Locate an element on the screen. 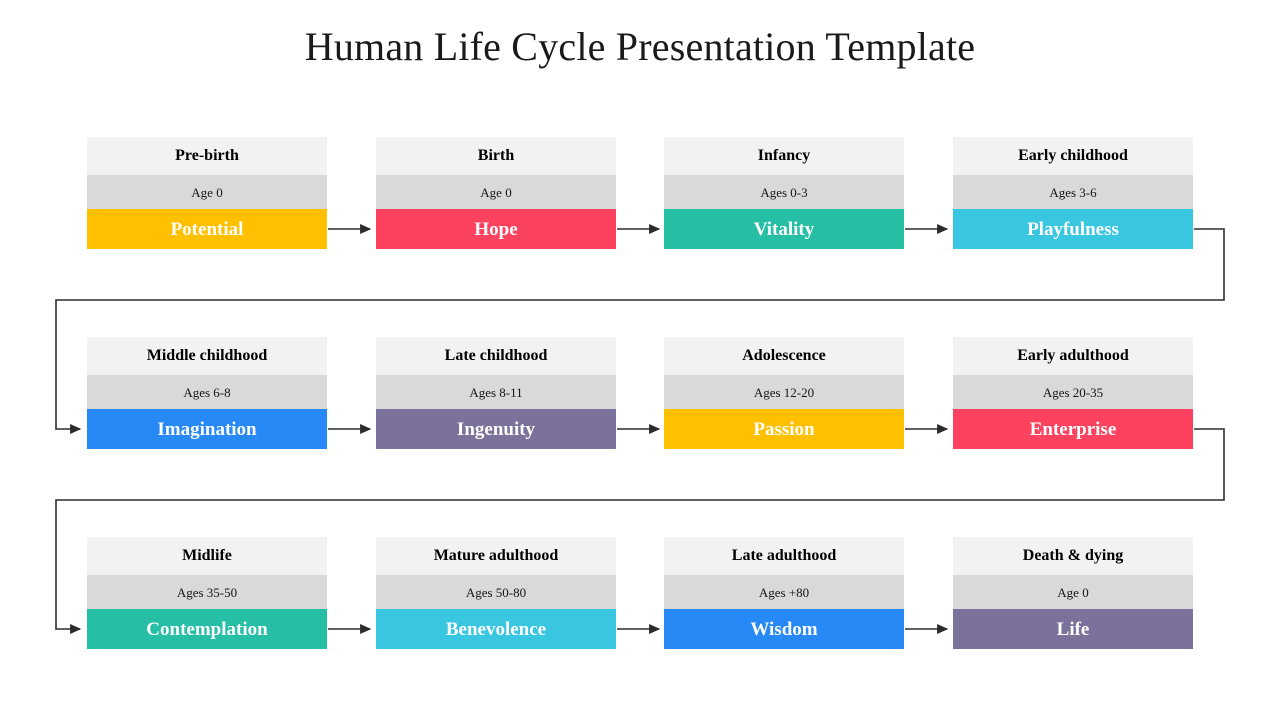 The image size is (1280, 720). stage-card: Early childhood Ages 3-6 Playfulness is located at coordinates (1073, 193).